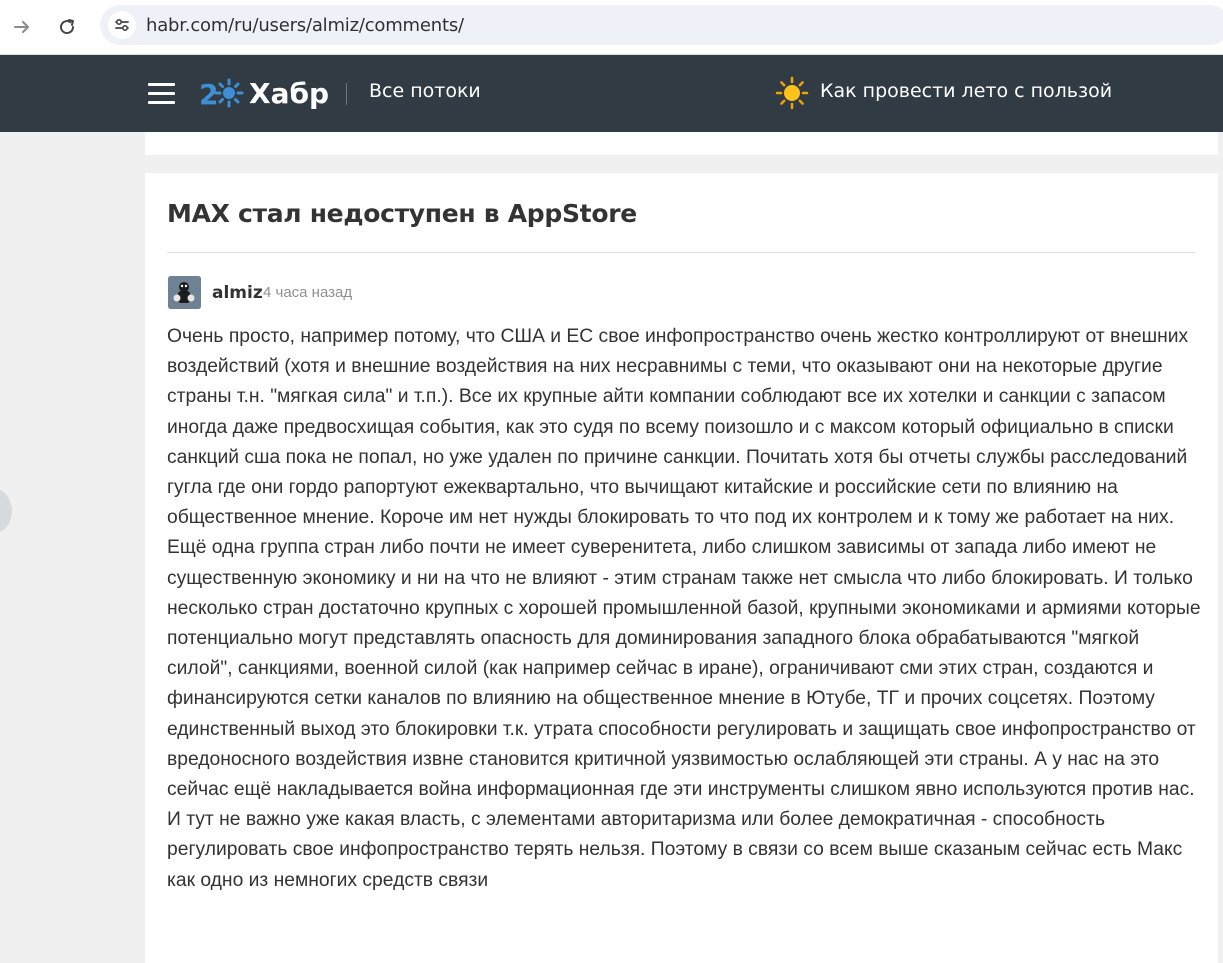 The width and height of the screenshot is (1223, 963). I want to click on reload-icon, so click(67, 27).